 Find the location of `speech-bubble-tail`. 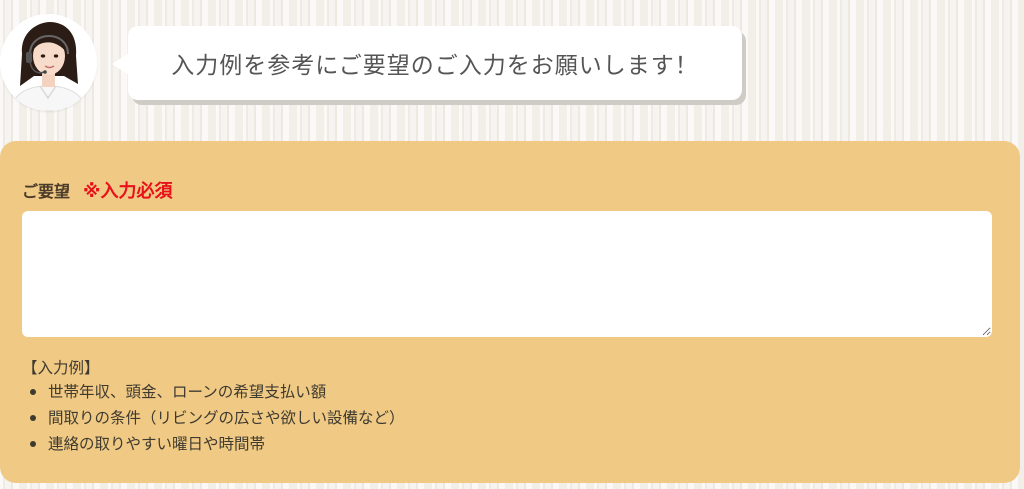

speech-bubble-tail is located at coordinates (120, 64).